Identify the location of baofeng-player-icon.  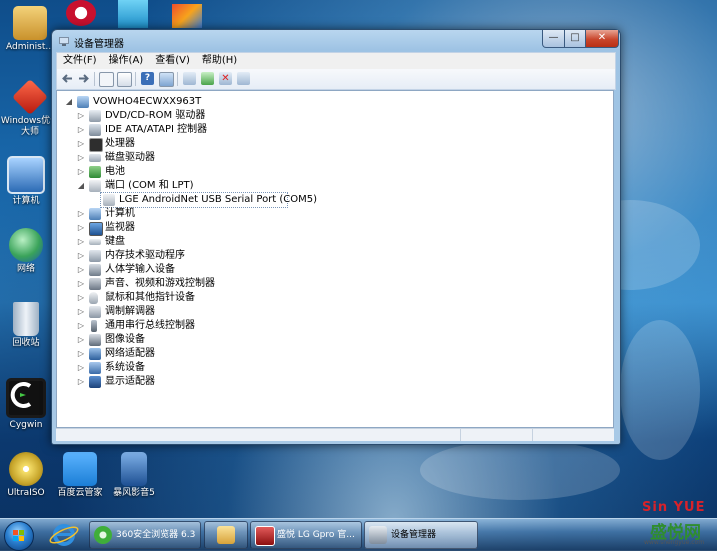
(134, 469).